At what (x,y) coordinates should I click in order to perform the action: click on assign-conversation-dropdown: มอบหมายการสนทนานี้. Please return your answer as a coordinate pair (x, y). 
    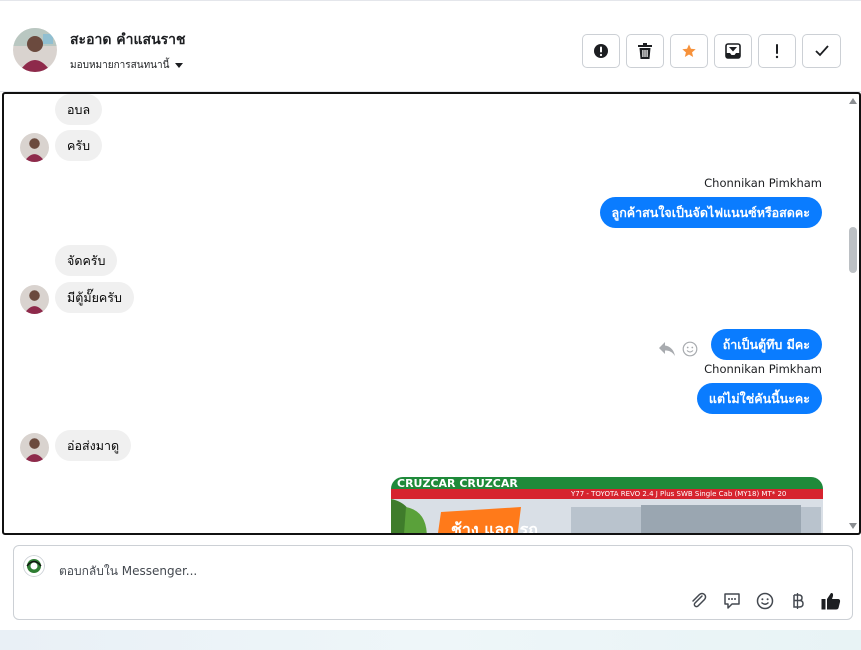
    Looking at the image, I should click on (127, 65).